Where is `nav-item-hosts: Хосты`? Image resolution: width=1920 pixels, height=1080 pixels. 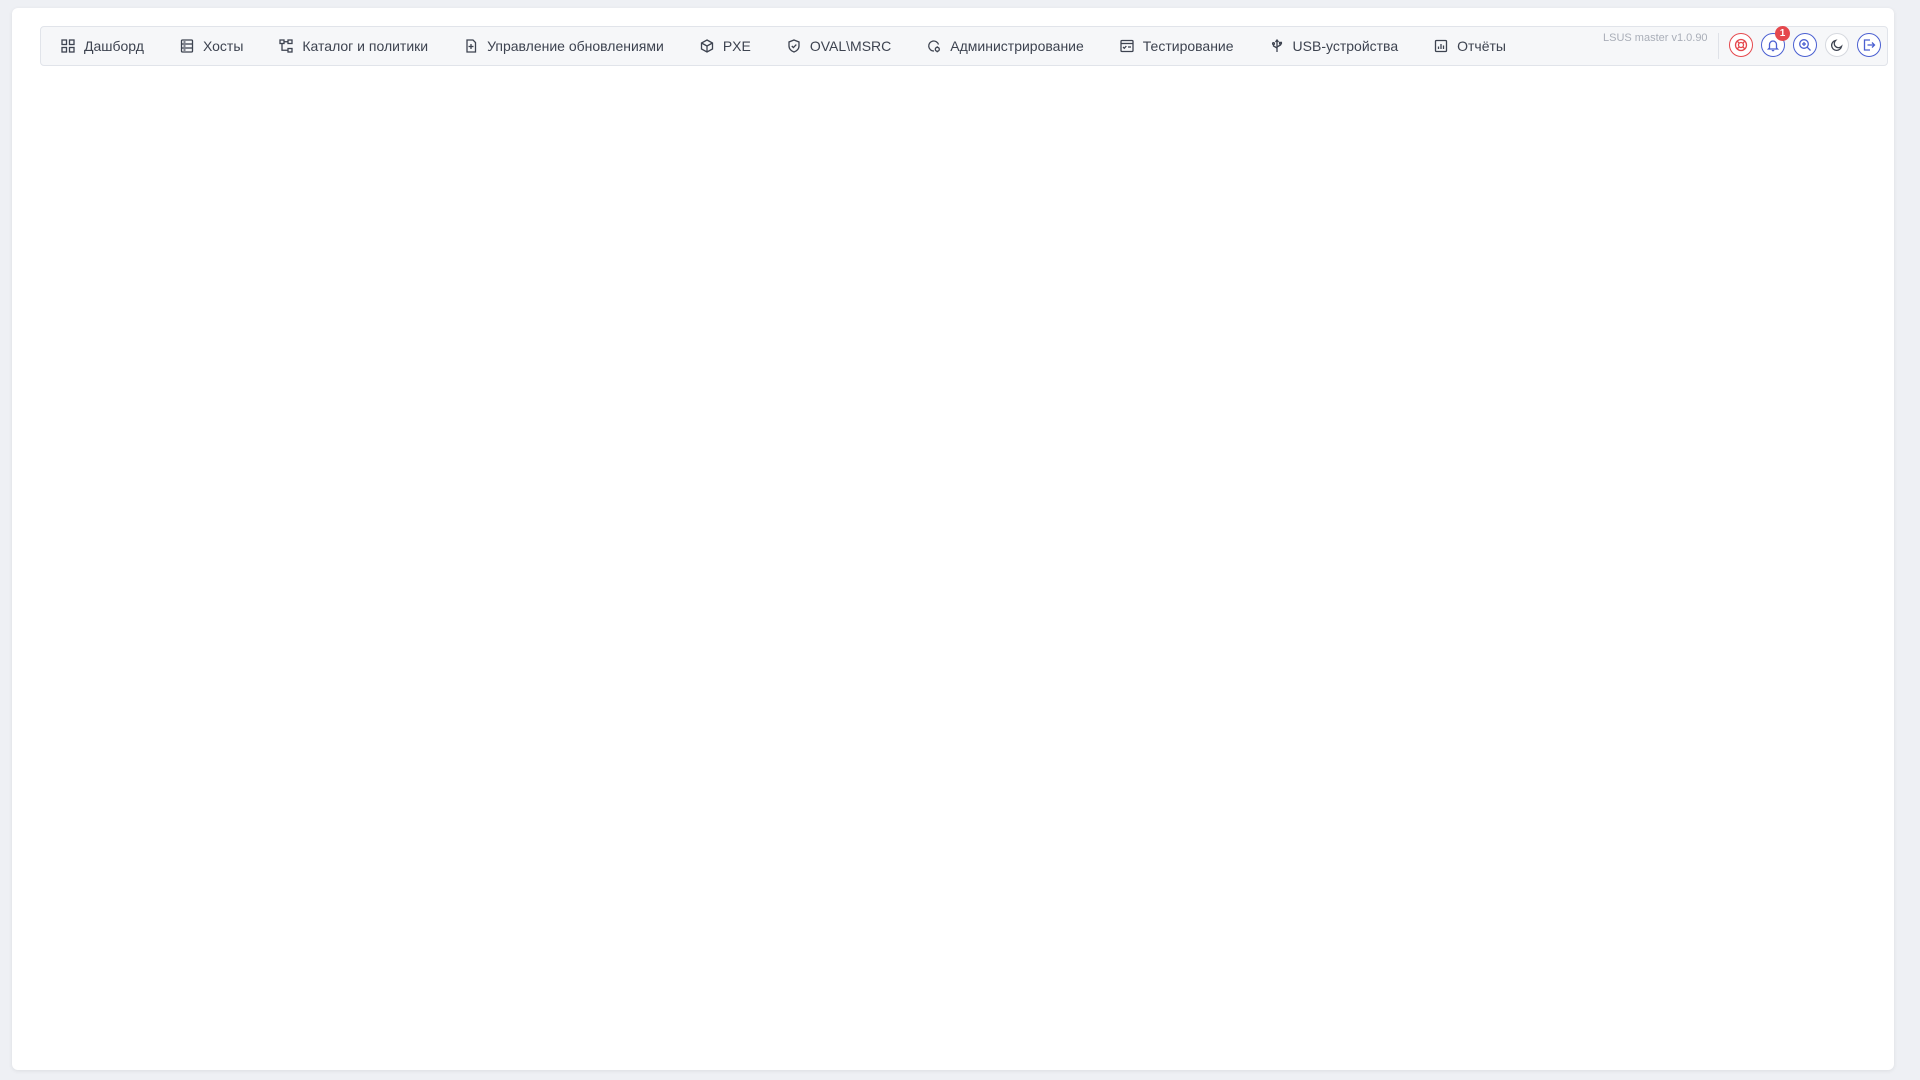 nav-item-hosts: Хосты is located at coordinates (229, 46).